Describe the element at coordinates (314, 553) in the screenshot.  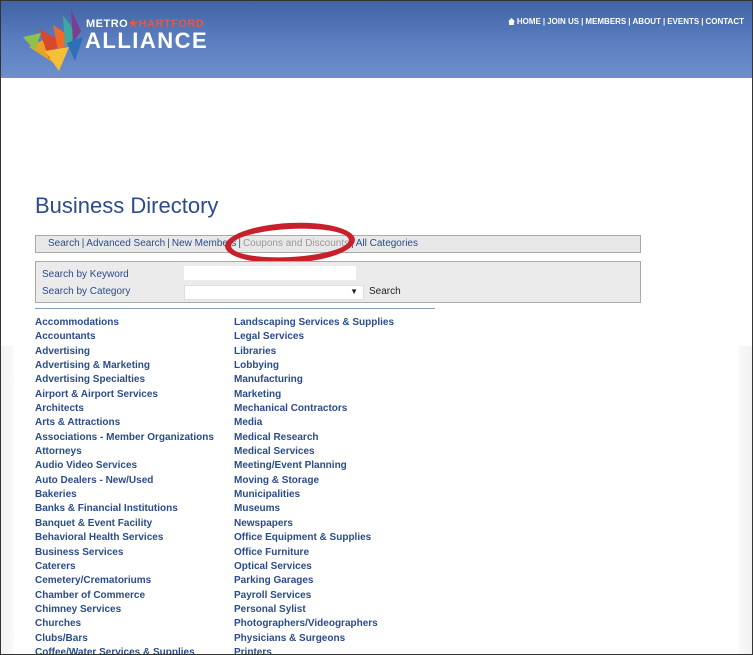
I see `category-link: Office Furniture` at that location.